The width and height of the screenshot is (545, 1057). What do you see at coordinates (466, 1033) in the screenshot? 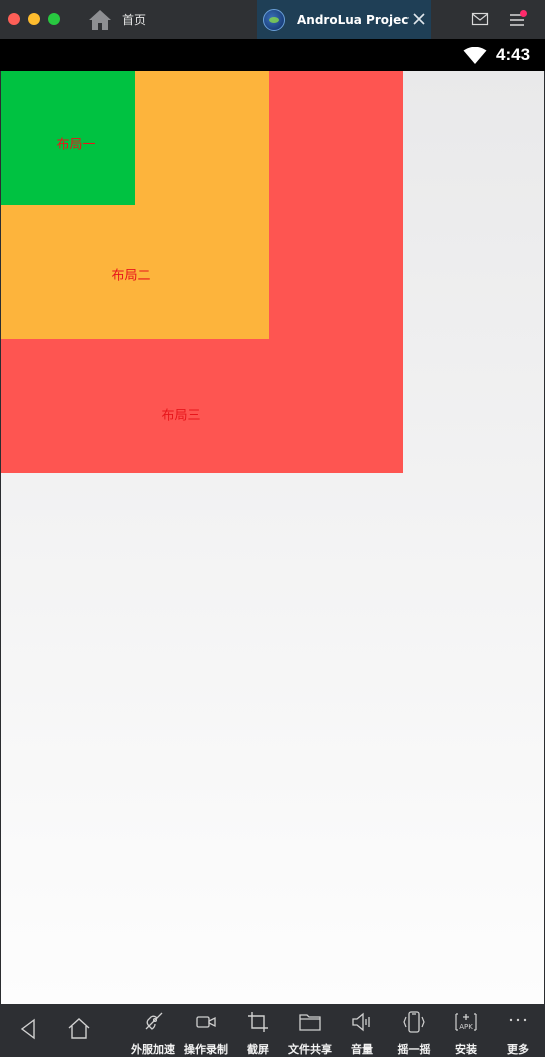
I see `tool-install: APK 安装` at bounding box center [466, 1033].